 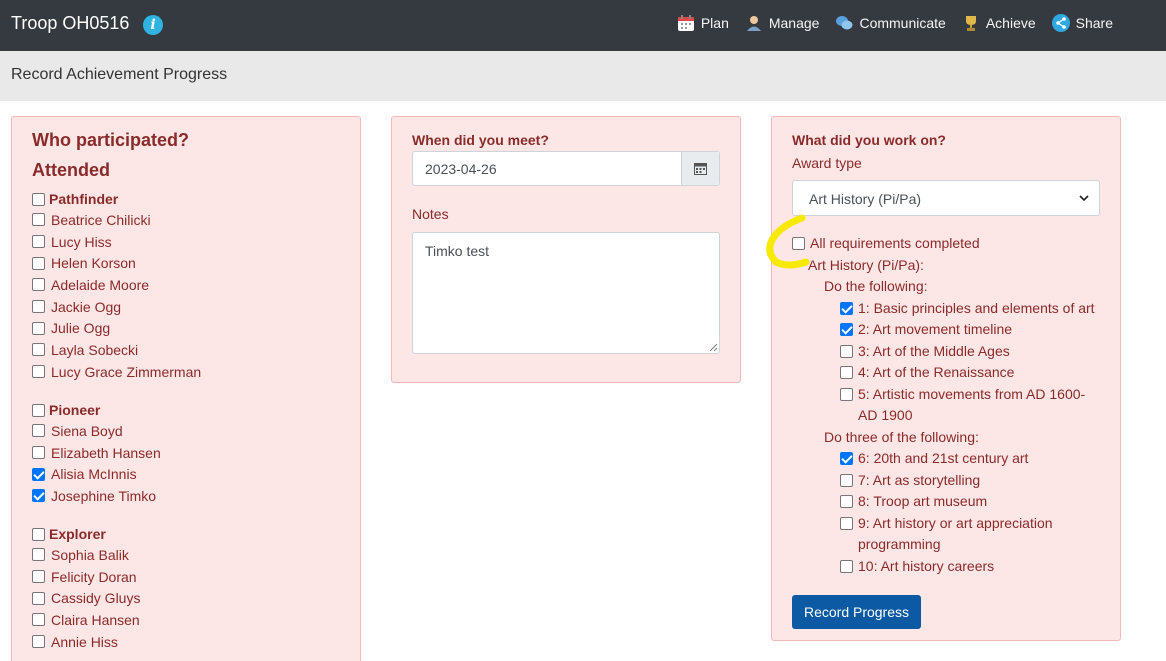 What do you see at coordinates (952, 330) in the screenshot?
I see `requirement-row: 2: Art movement timeline` at bounding box center [952, 330].